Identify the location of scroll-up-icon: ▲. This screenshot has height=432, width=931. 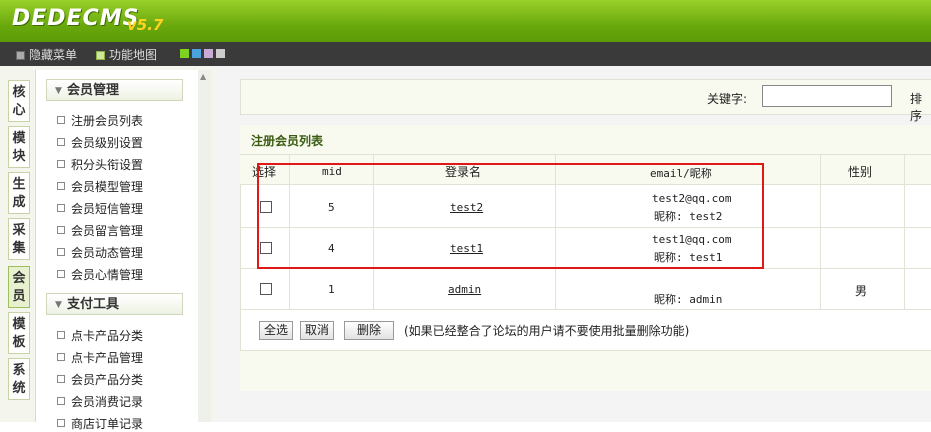
(203, 76).